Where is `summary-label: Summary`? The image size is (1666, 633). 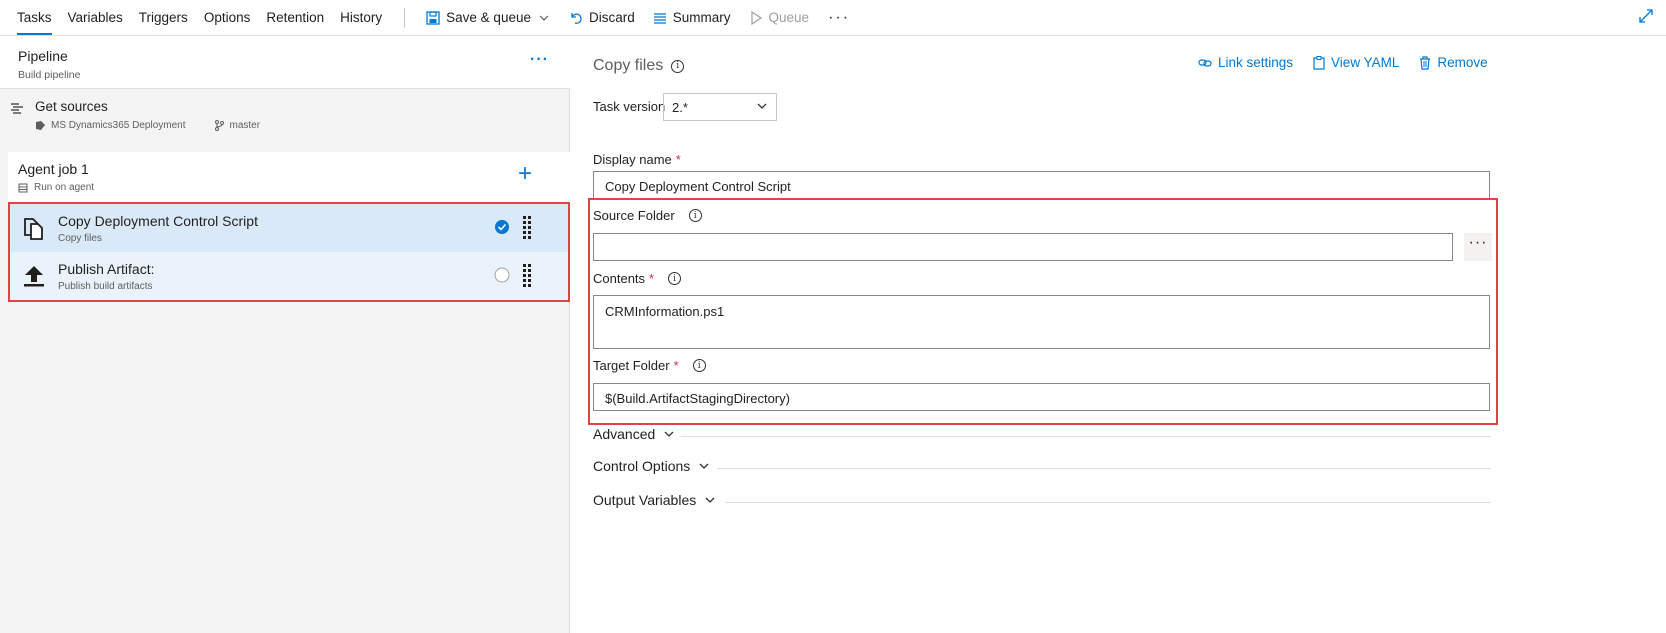 summary-label: Summary is located at coordinates (701, 17).